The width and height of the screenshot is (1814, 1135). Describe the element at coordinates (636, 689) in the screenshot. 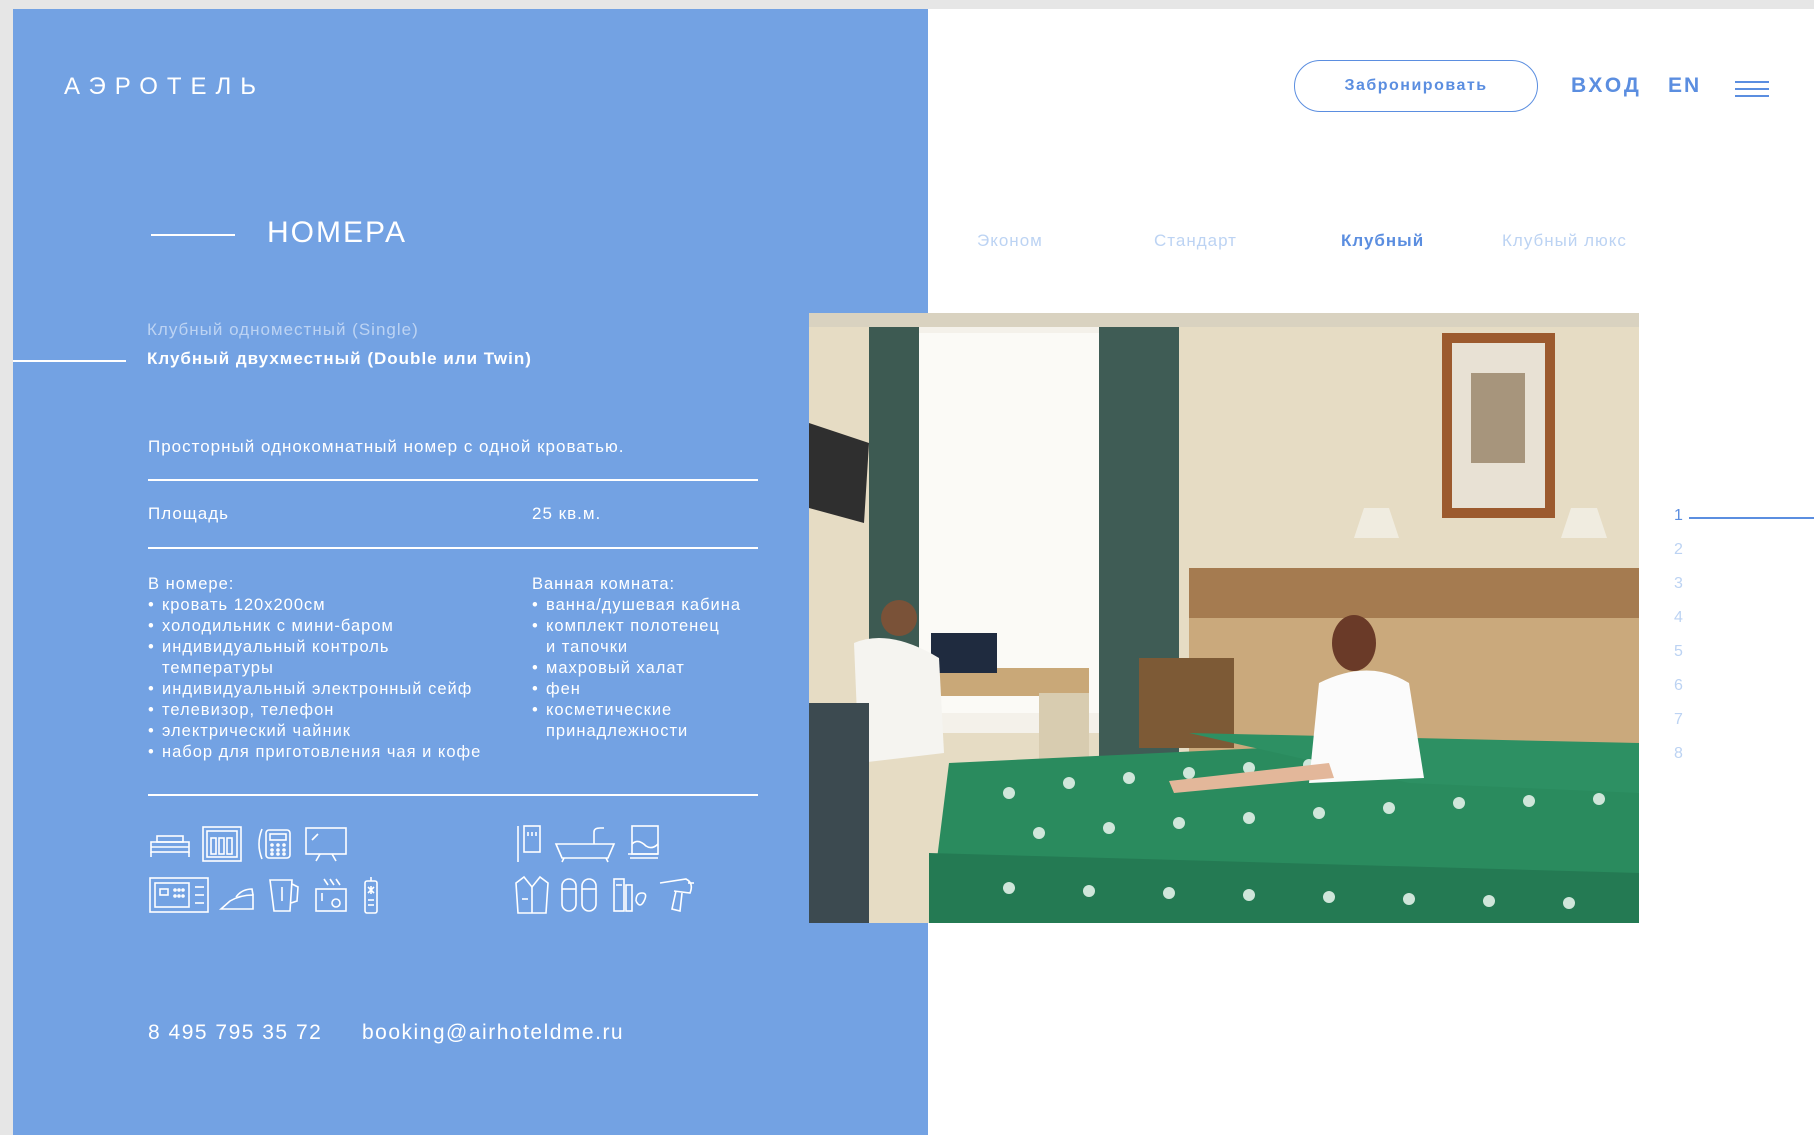

I see `amenity-item: фен` at that location.